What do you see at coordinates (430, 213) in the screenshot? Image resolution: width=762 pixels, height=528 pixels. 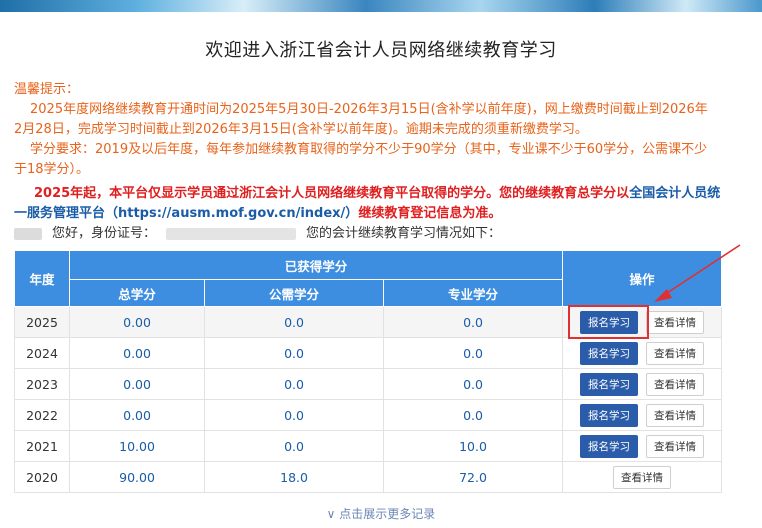 I see `credit-statement-part2: 继续教育登记信息为准。` at bounding box center [430, 213].